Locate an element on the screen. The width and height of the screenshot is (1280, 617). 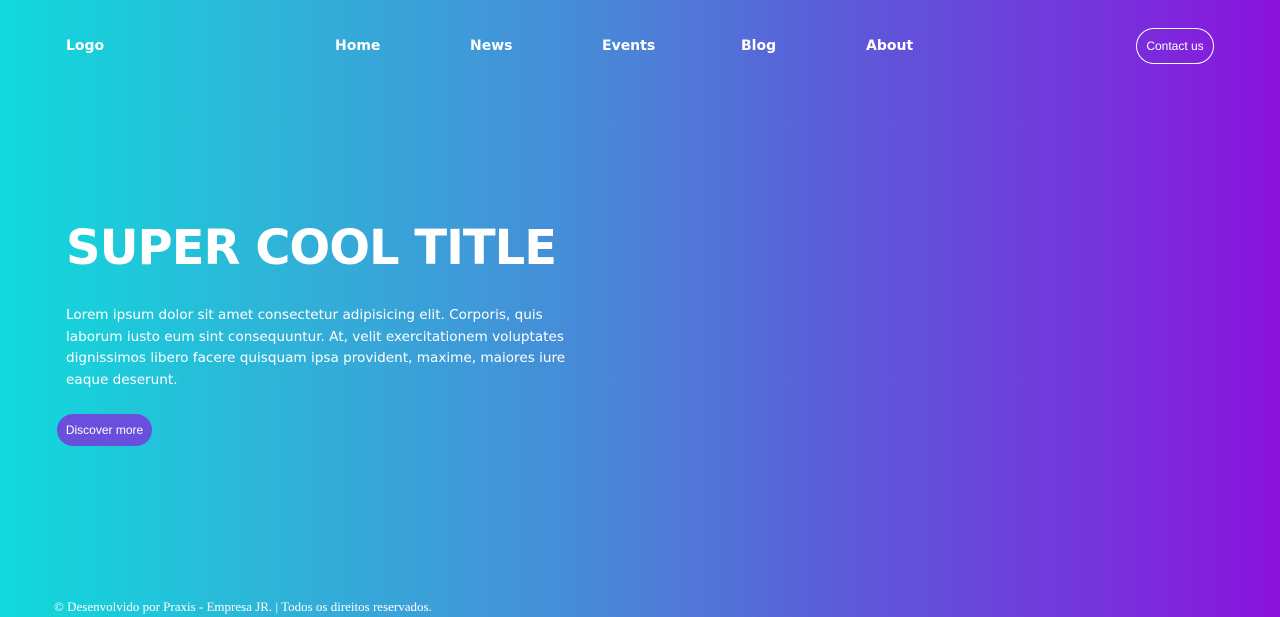
hero-title: SUPER COOL TITLE is located at coordinates (311, 248).